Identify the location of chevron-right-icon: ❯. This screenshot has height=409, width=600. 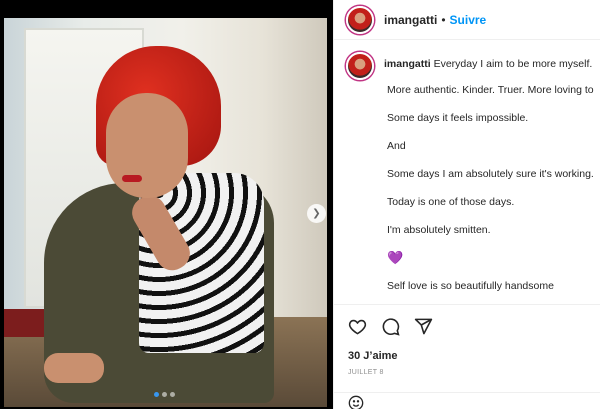
(316, 213).